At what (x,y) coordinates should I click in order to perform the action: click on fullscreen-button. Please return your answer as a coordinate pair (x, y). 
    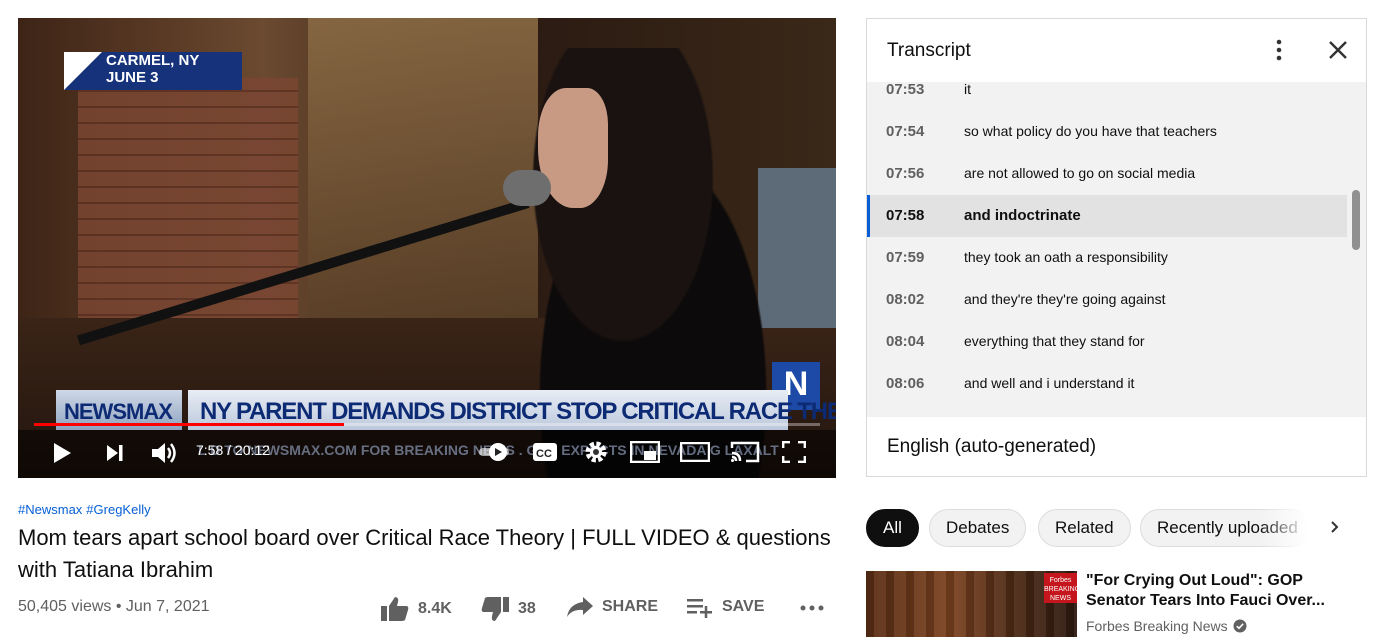
    Looking at the image, I should click on (794, 452).